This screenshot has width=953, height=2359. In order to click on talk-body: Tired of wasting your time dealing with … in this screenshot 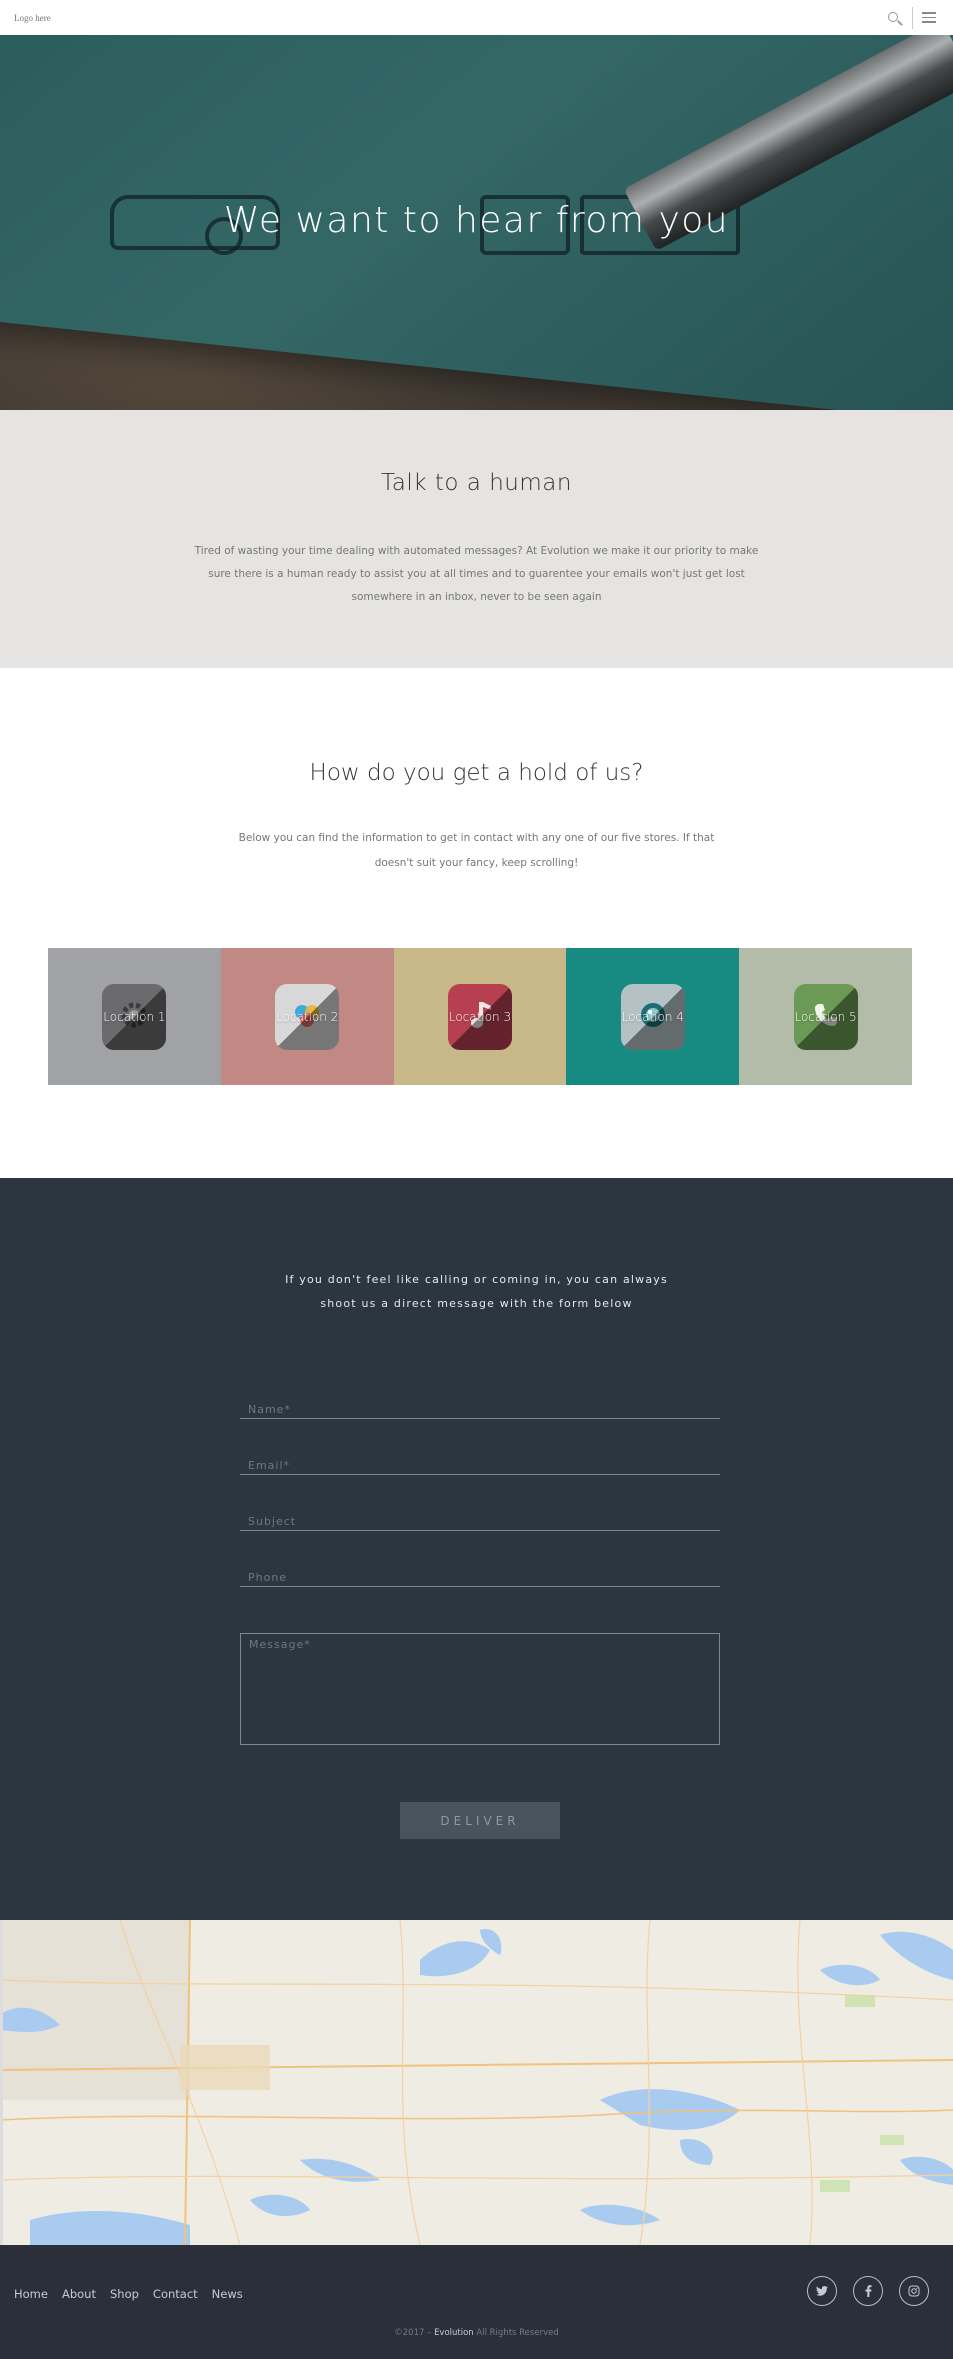, I will do `click(476, 574)`.